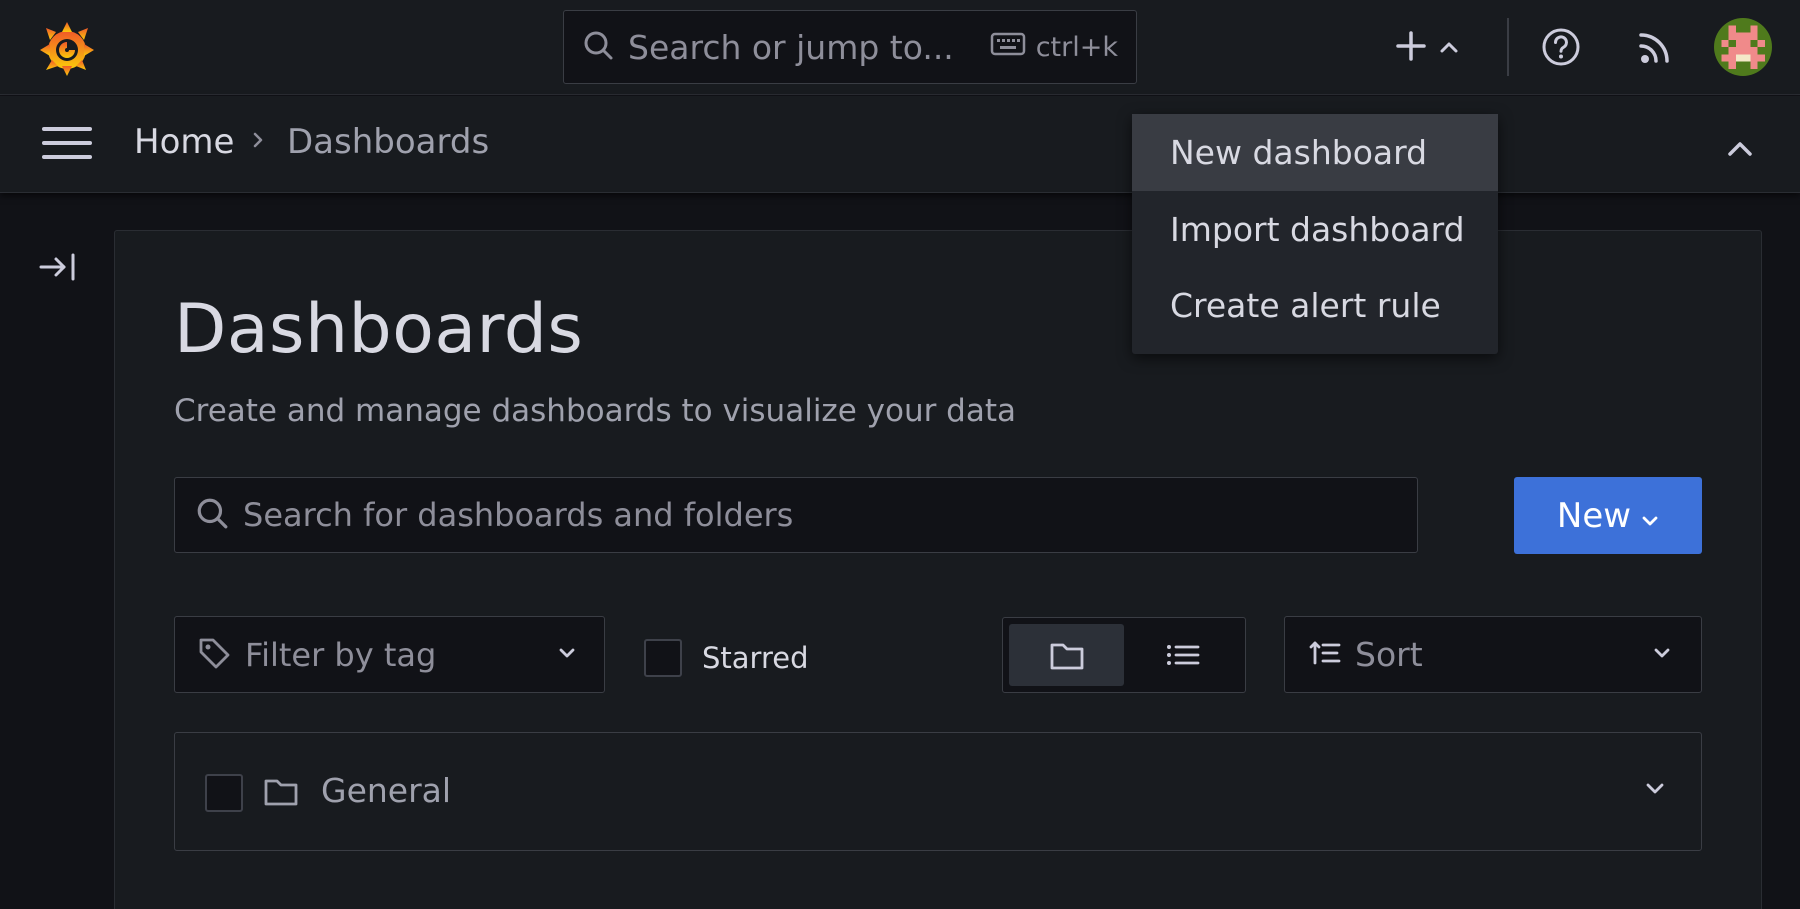 The width and height of the screenshot is (1800, 909). Describe the element at coordinates (1743, 47) in the screenshot. I see `user-avatar` at that location.